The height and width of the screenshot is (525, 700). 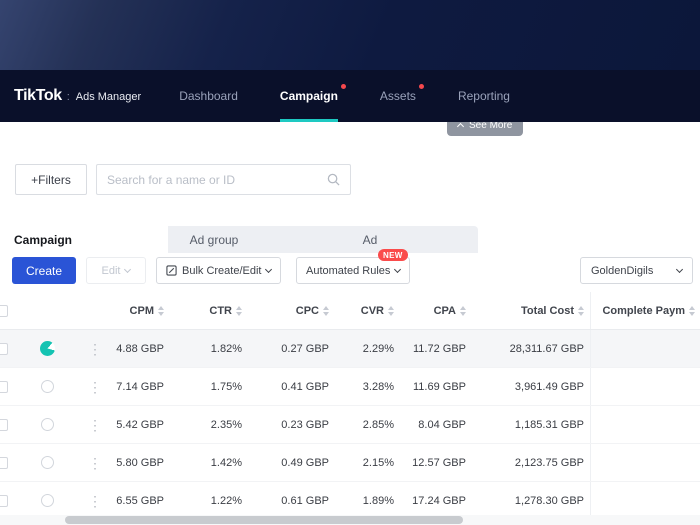 I want to click on column-label: CTR, so click(x=220, y=310).